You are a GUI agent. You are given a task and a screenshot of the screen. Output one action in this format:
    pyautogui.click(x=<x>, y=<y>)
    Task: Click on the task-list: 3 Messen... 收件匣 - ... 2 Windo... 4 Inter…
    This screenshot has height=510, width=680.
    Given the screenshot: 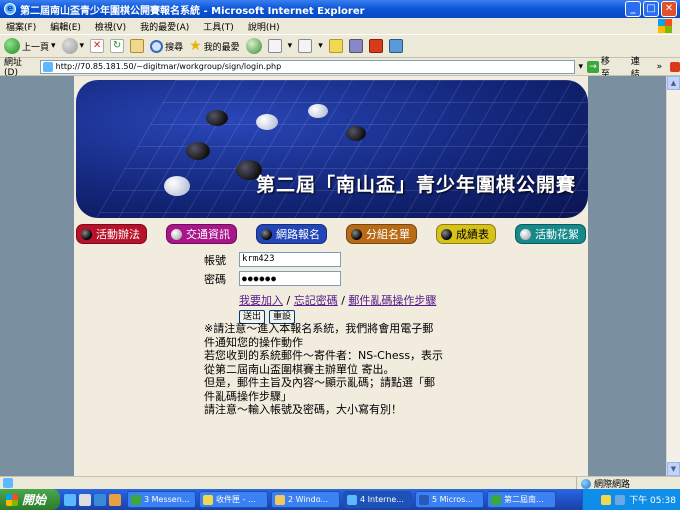 What is the action you would take?
    pyautogui.click(x=341, y=499)
    